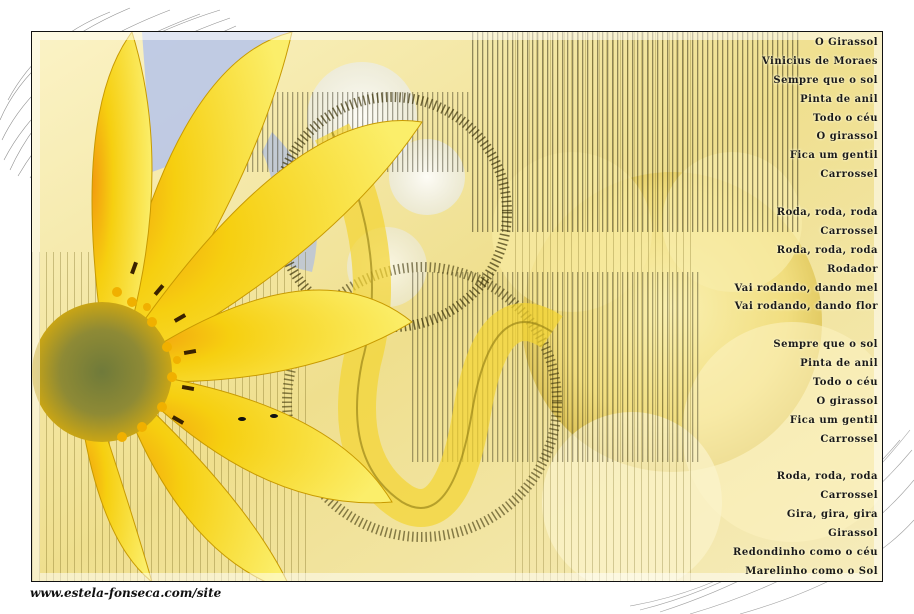  I want to click on poem-line: Vai rodando, dando mel, so click(806, 288).